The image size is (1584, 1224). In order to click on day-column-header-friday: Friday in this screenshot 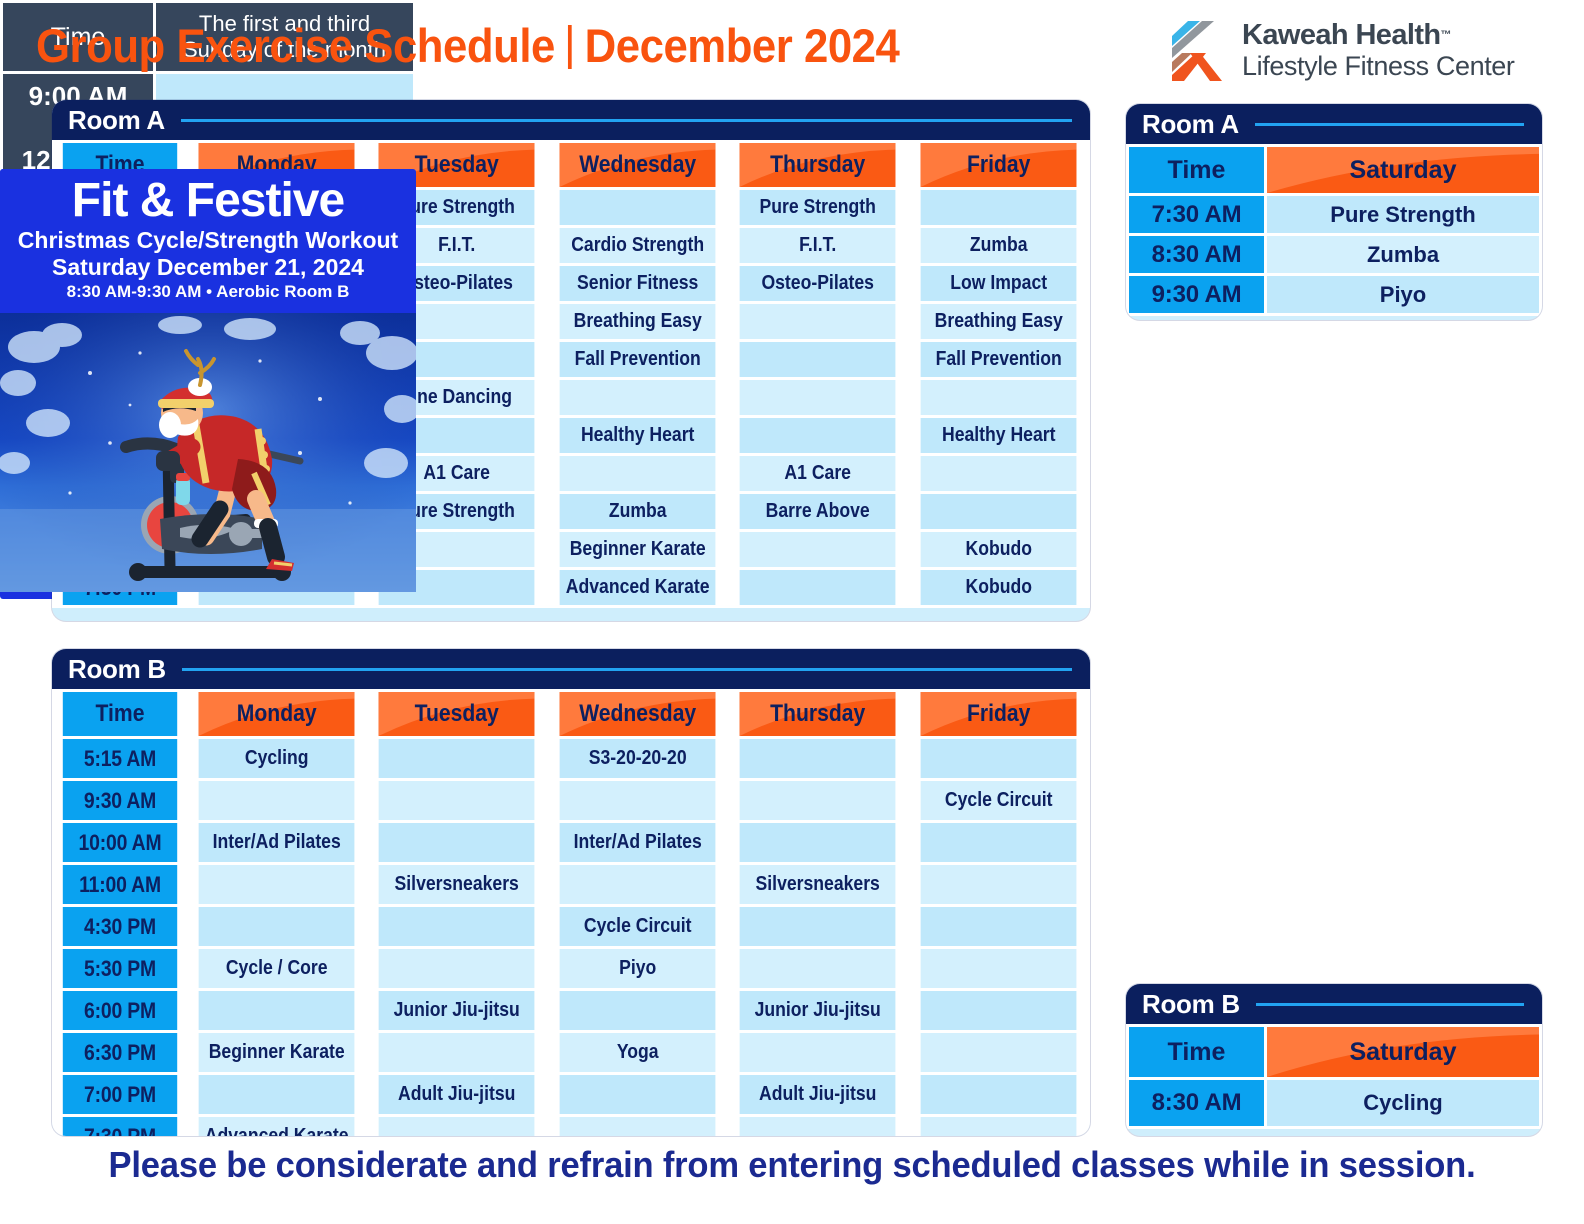, I will do `click(998, 714)`.